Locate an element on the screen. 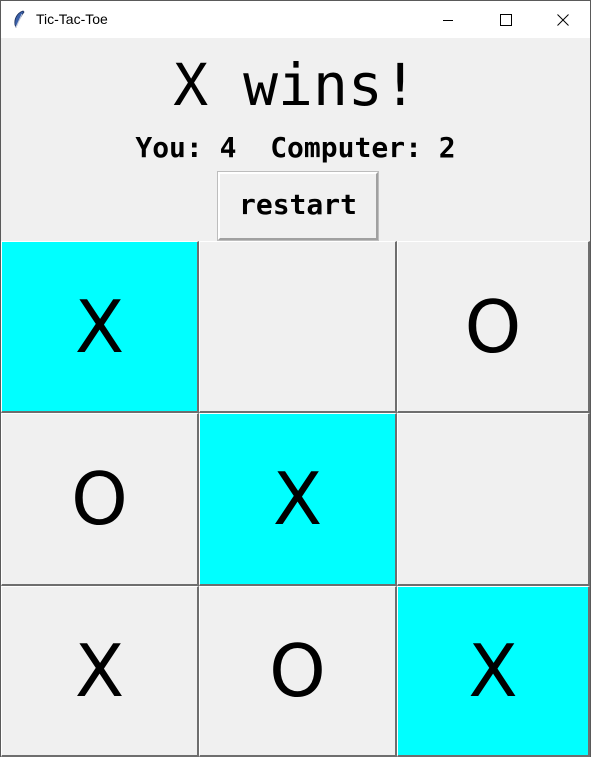 The height and width of the screenshot is (757, 591). board-cell-r1c0: O is located at coordinates (100, 499).